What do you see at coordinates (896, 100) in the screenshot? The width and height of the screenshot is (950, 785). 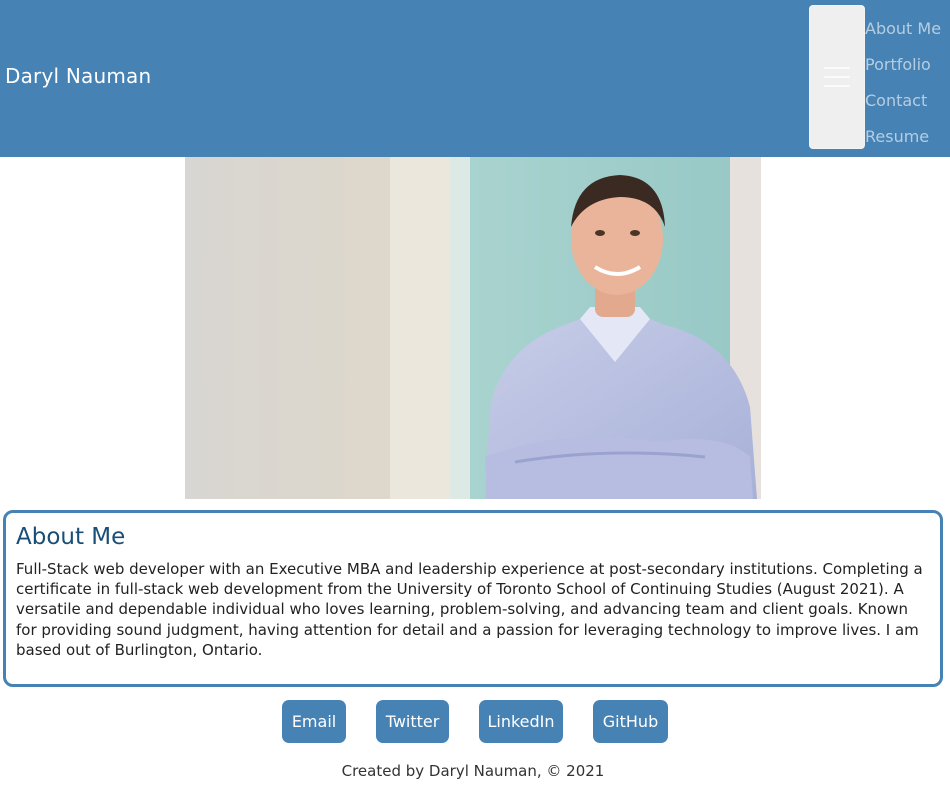 I see `nav-link-contact: Contact` at bounding box center [896, 100].